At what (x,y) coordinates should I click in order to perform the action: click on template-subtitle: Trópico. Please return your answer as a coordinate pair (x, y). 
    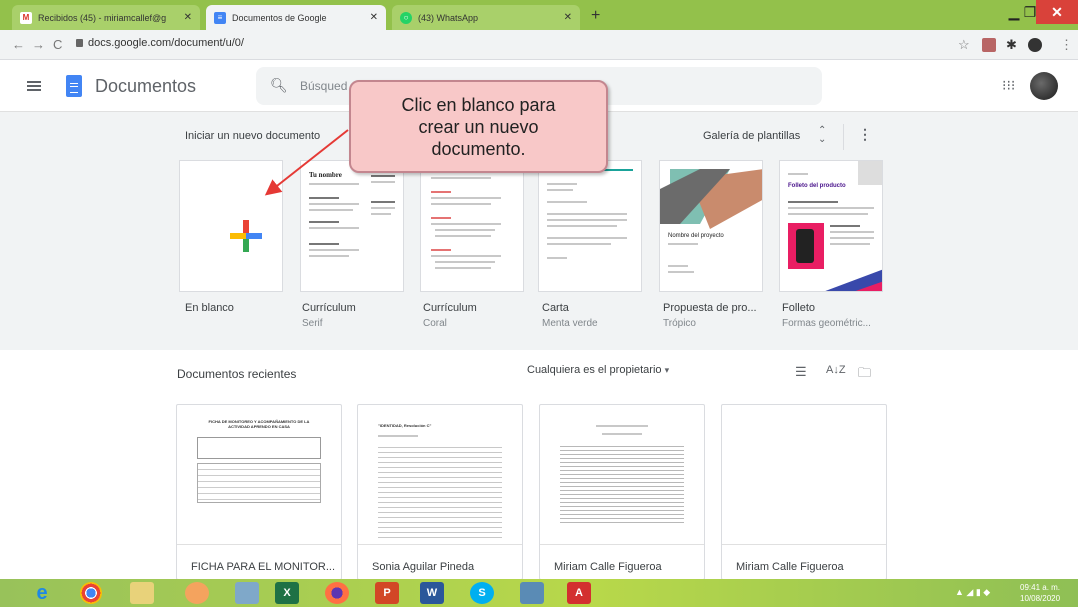
    Looking at the image, I should click on (679, 323).